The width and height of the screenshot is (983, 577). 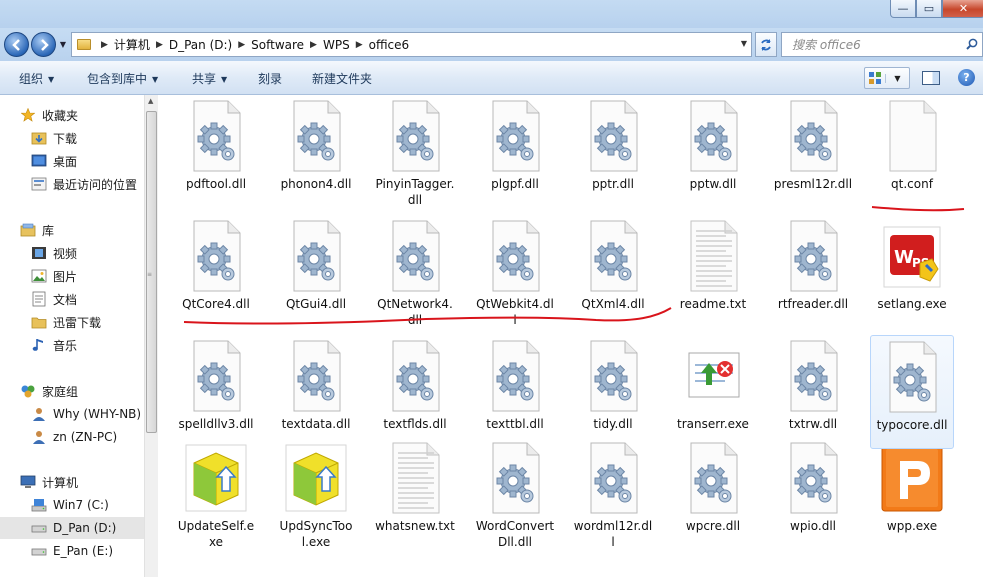 I want to click on file-item: tidy.dll, so click(x=613, y=392).